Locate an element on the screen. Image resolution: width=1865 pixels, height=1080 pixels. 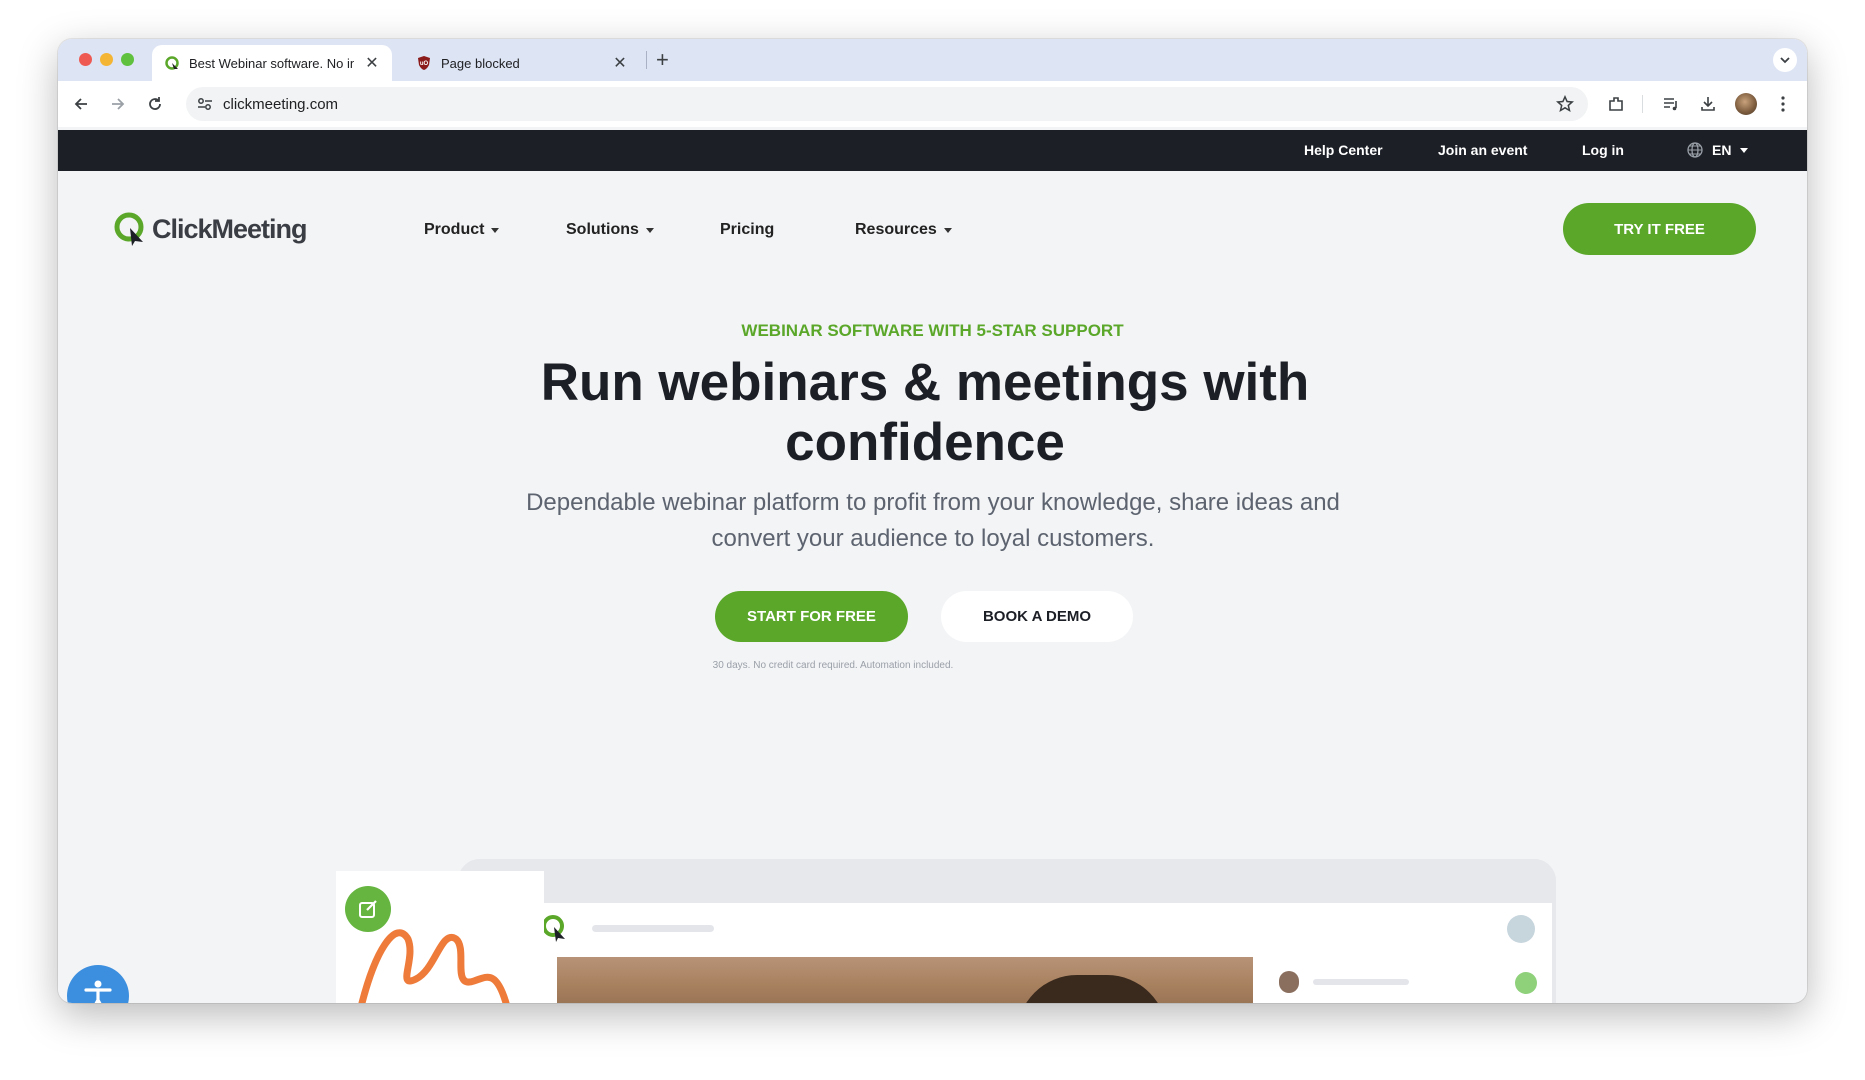
start-for-free-button: START FOR FREE is located at coordinates (811, 616).